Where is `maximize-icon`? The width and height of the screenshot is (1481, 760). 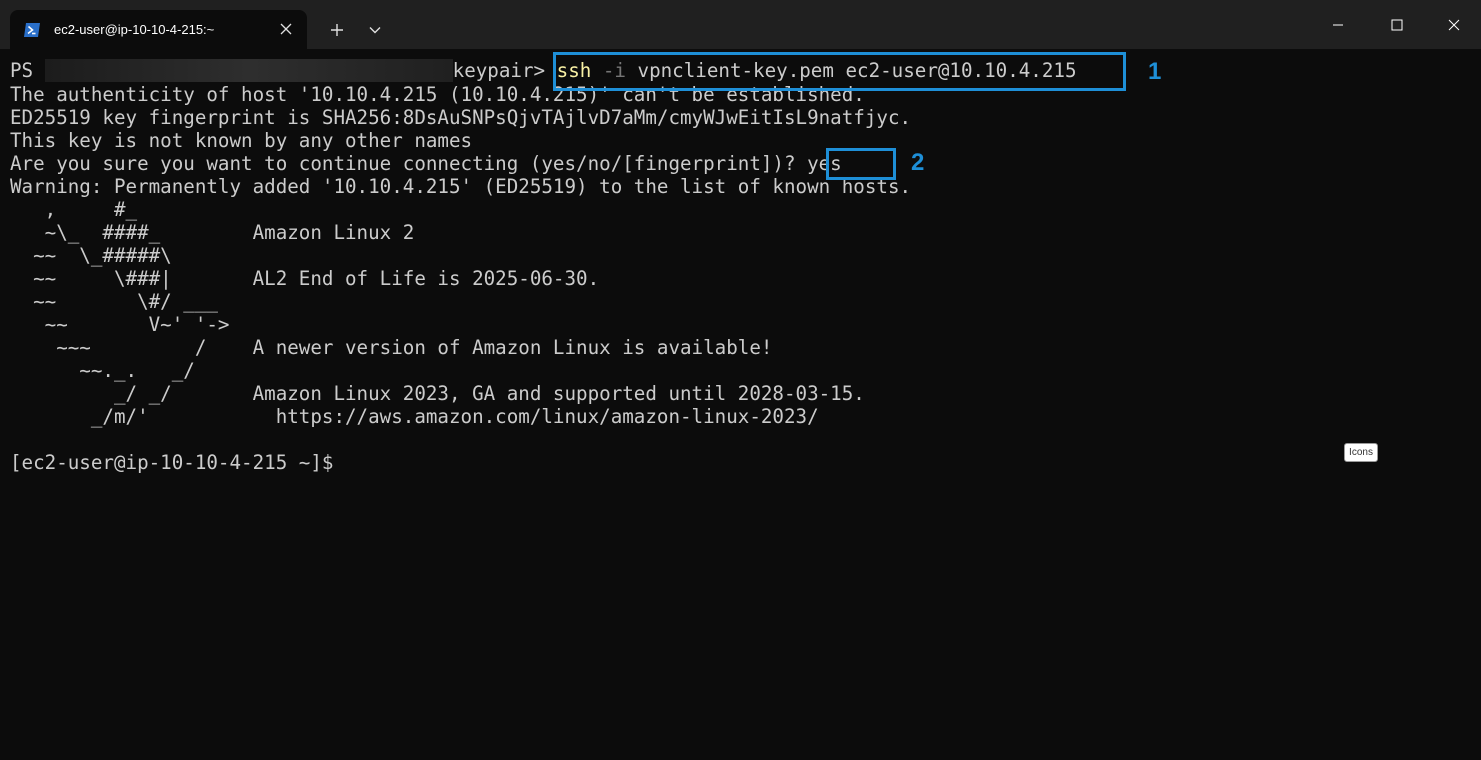
maximize-icon is located at coordinates (1397, 24).